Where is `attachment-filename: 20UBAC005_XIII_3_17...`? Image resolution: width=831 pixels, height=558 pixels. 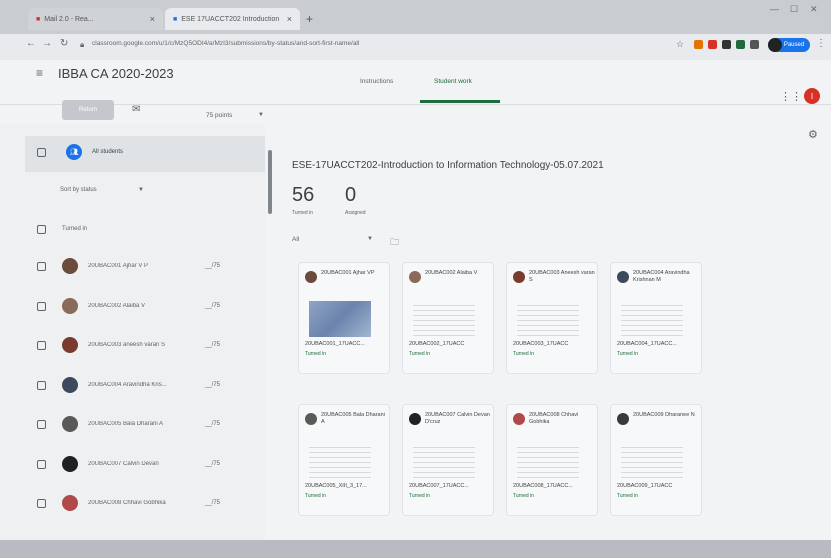
attachment-filename: 20UBAC005_XIII_3_17... is located at coordinates (347, 486).